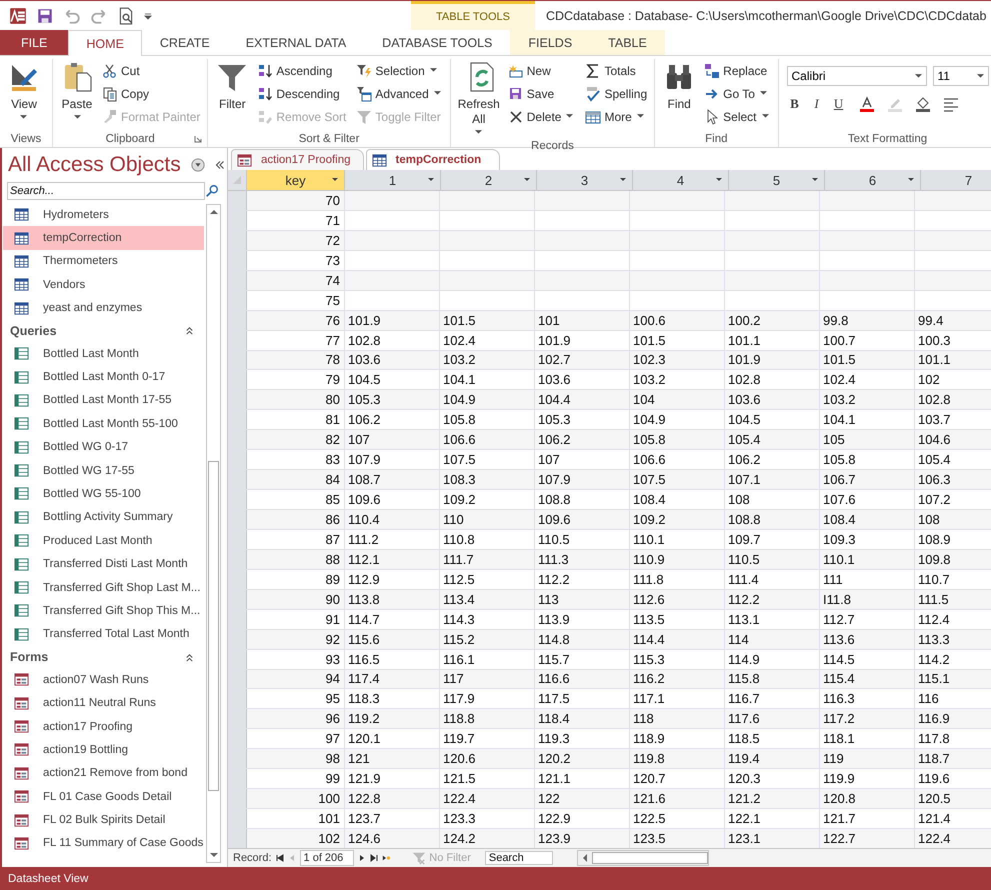  What do you see at coordinates (33, 331) in the screenshot?
I see `group-header: Queries` at bounding box center [33, 331].